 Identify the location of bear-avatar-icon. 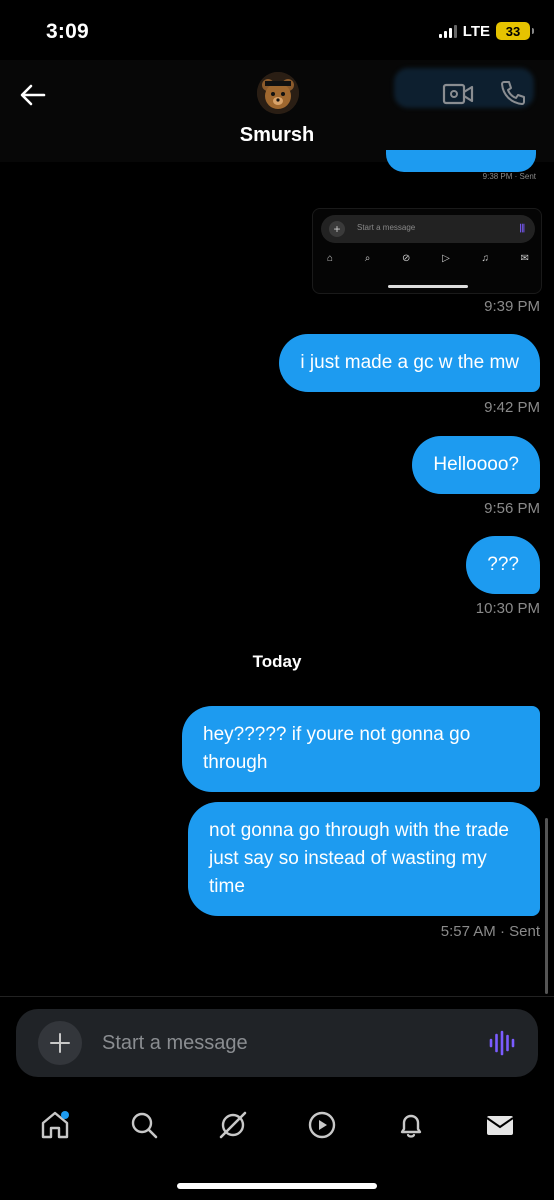
(278, 93).